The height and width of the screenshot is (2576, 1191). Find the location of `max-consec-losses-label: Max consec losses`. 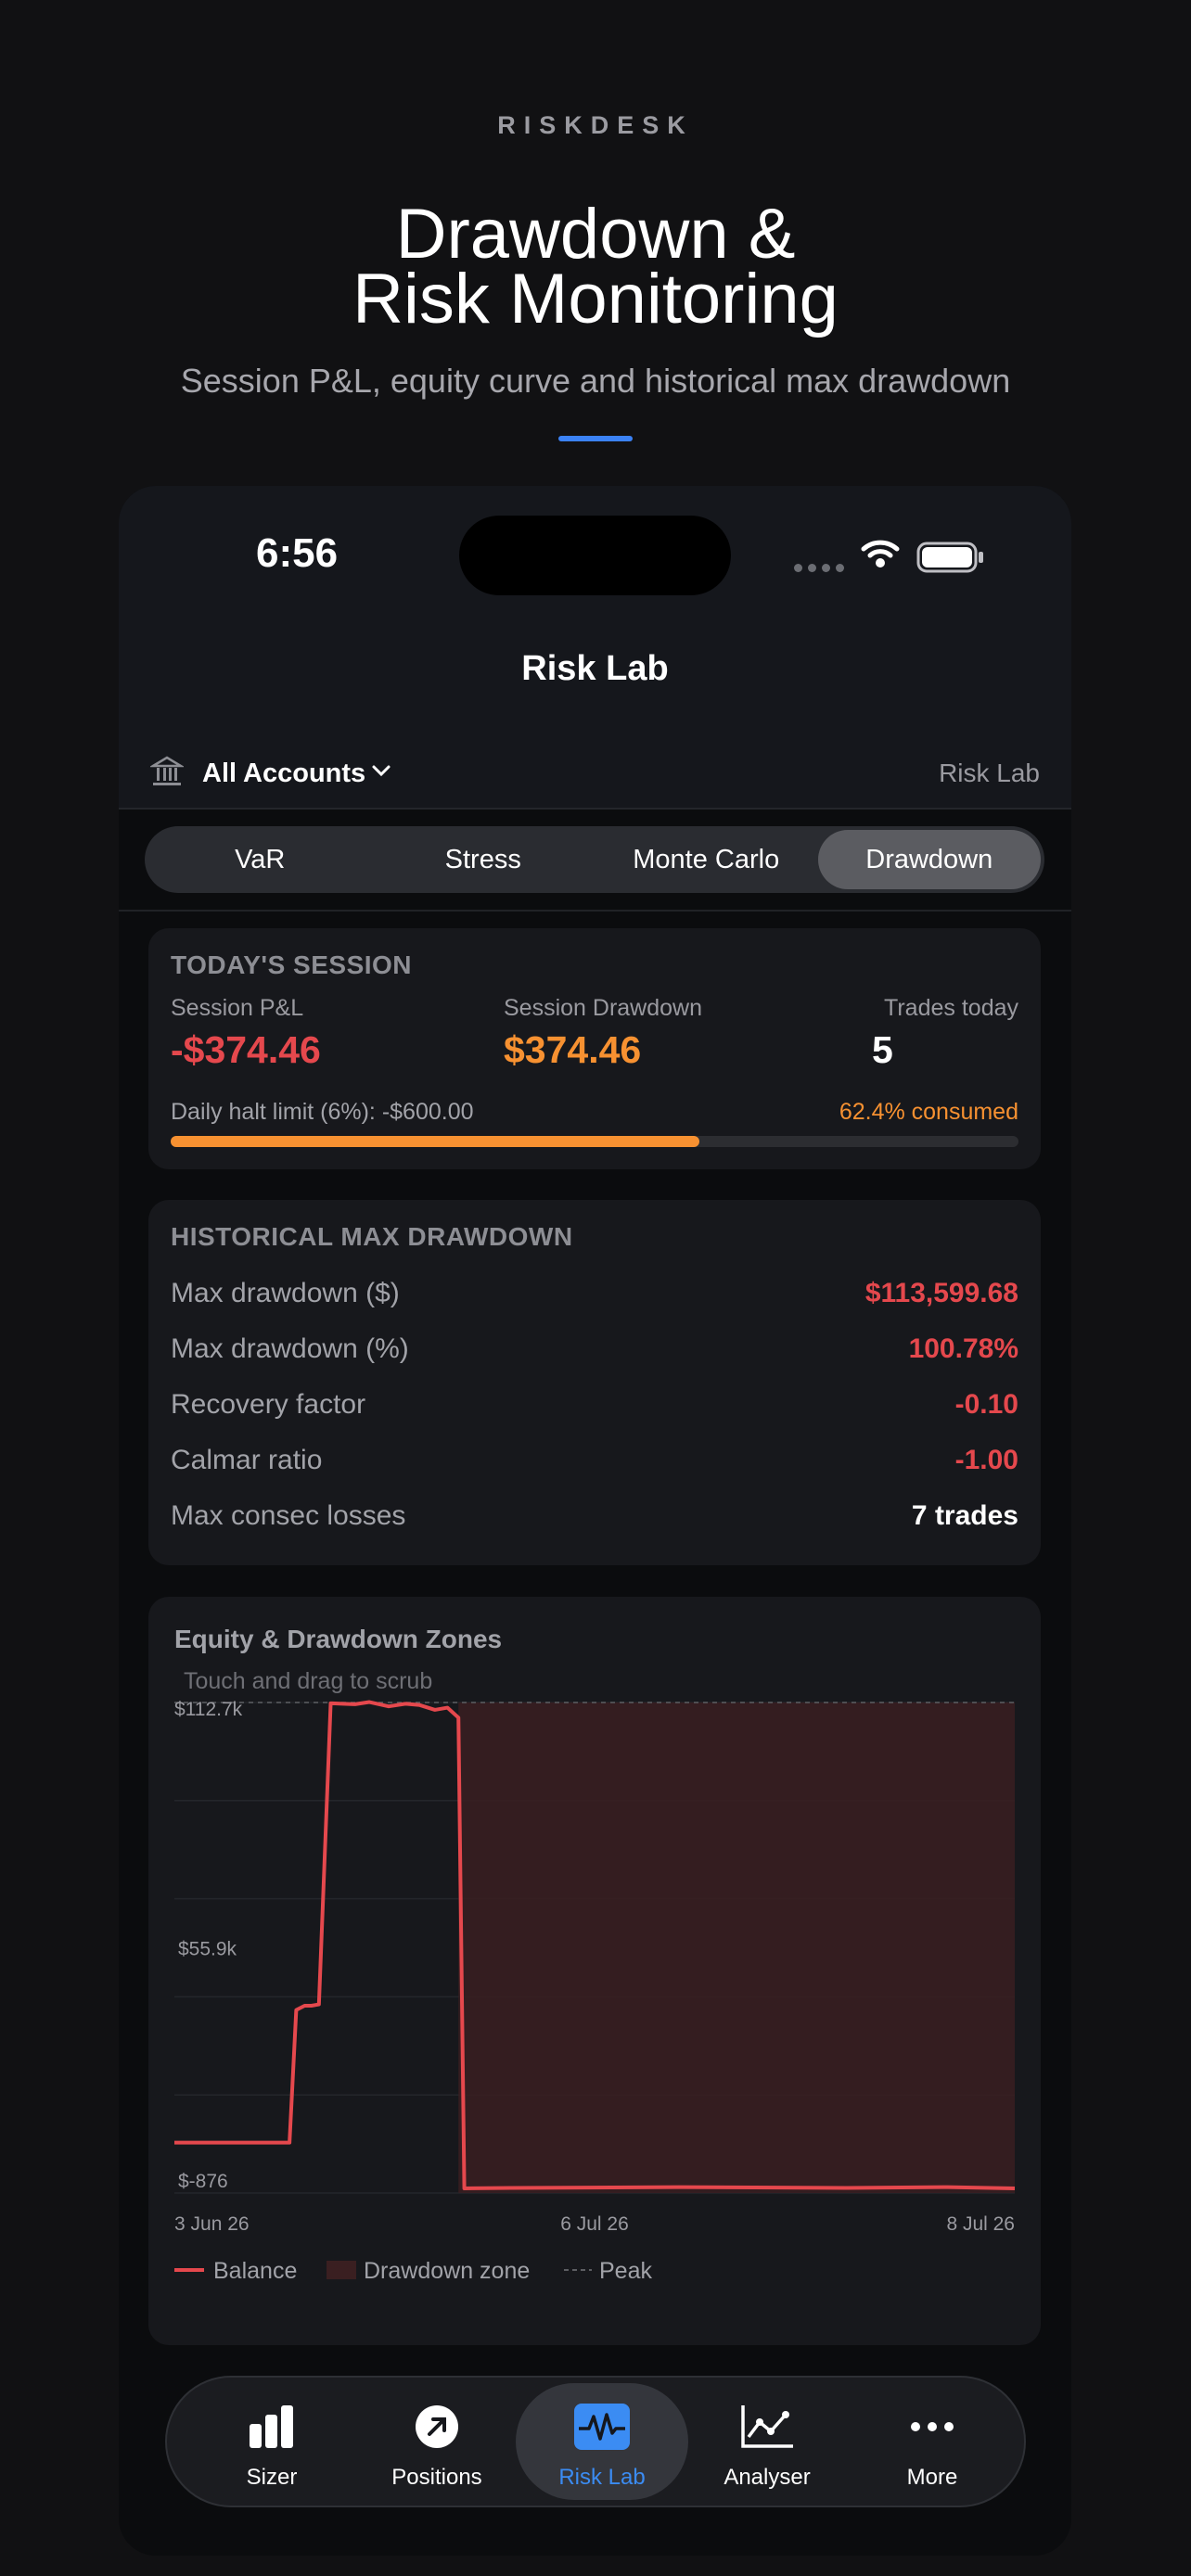

max-consec-losses-label: Max consec losses is located at coordinates (288, 1515).